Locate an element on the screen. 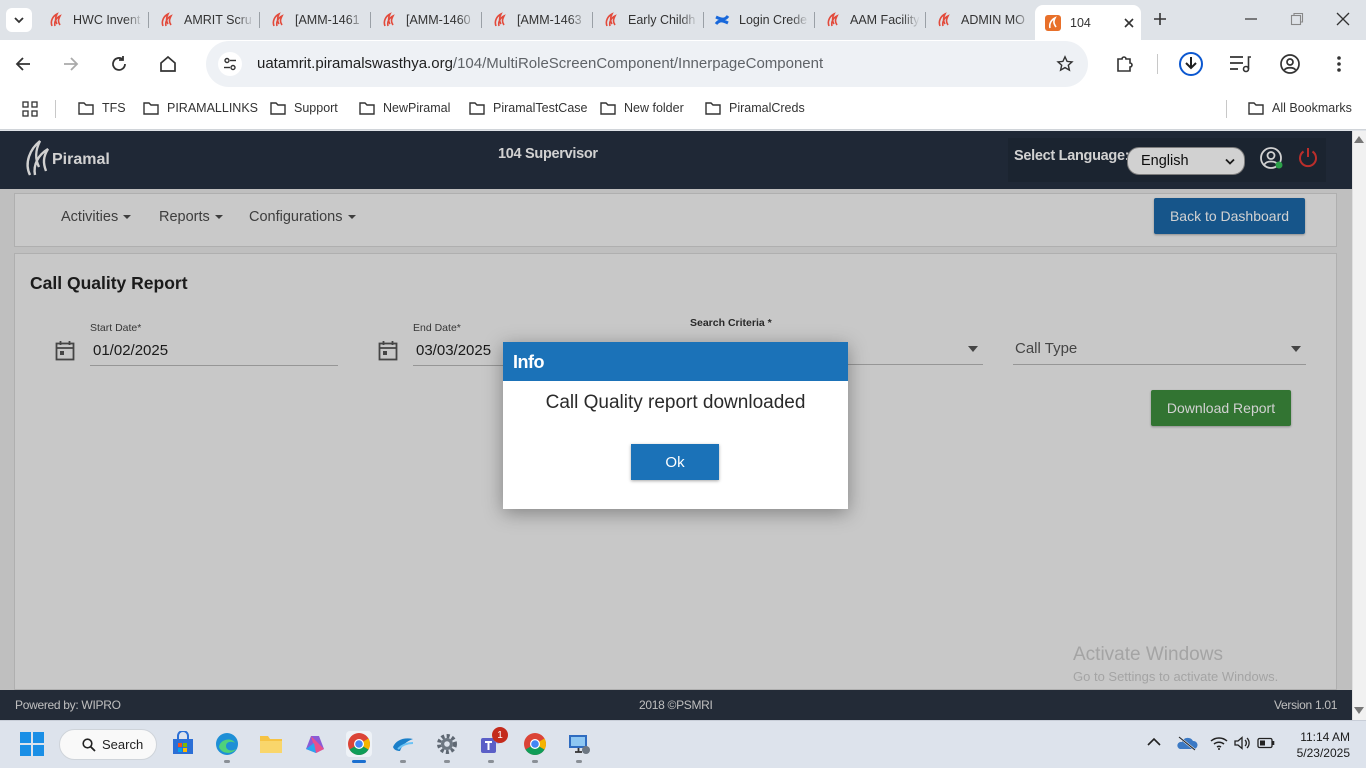 The width and height of the screenshot is (1366, 768). restore-button is located at coordinates (1297, 19).